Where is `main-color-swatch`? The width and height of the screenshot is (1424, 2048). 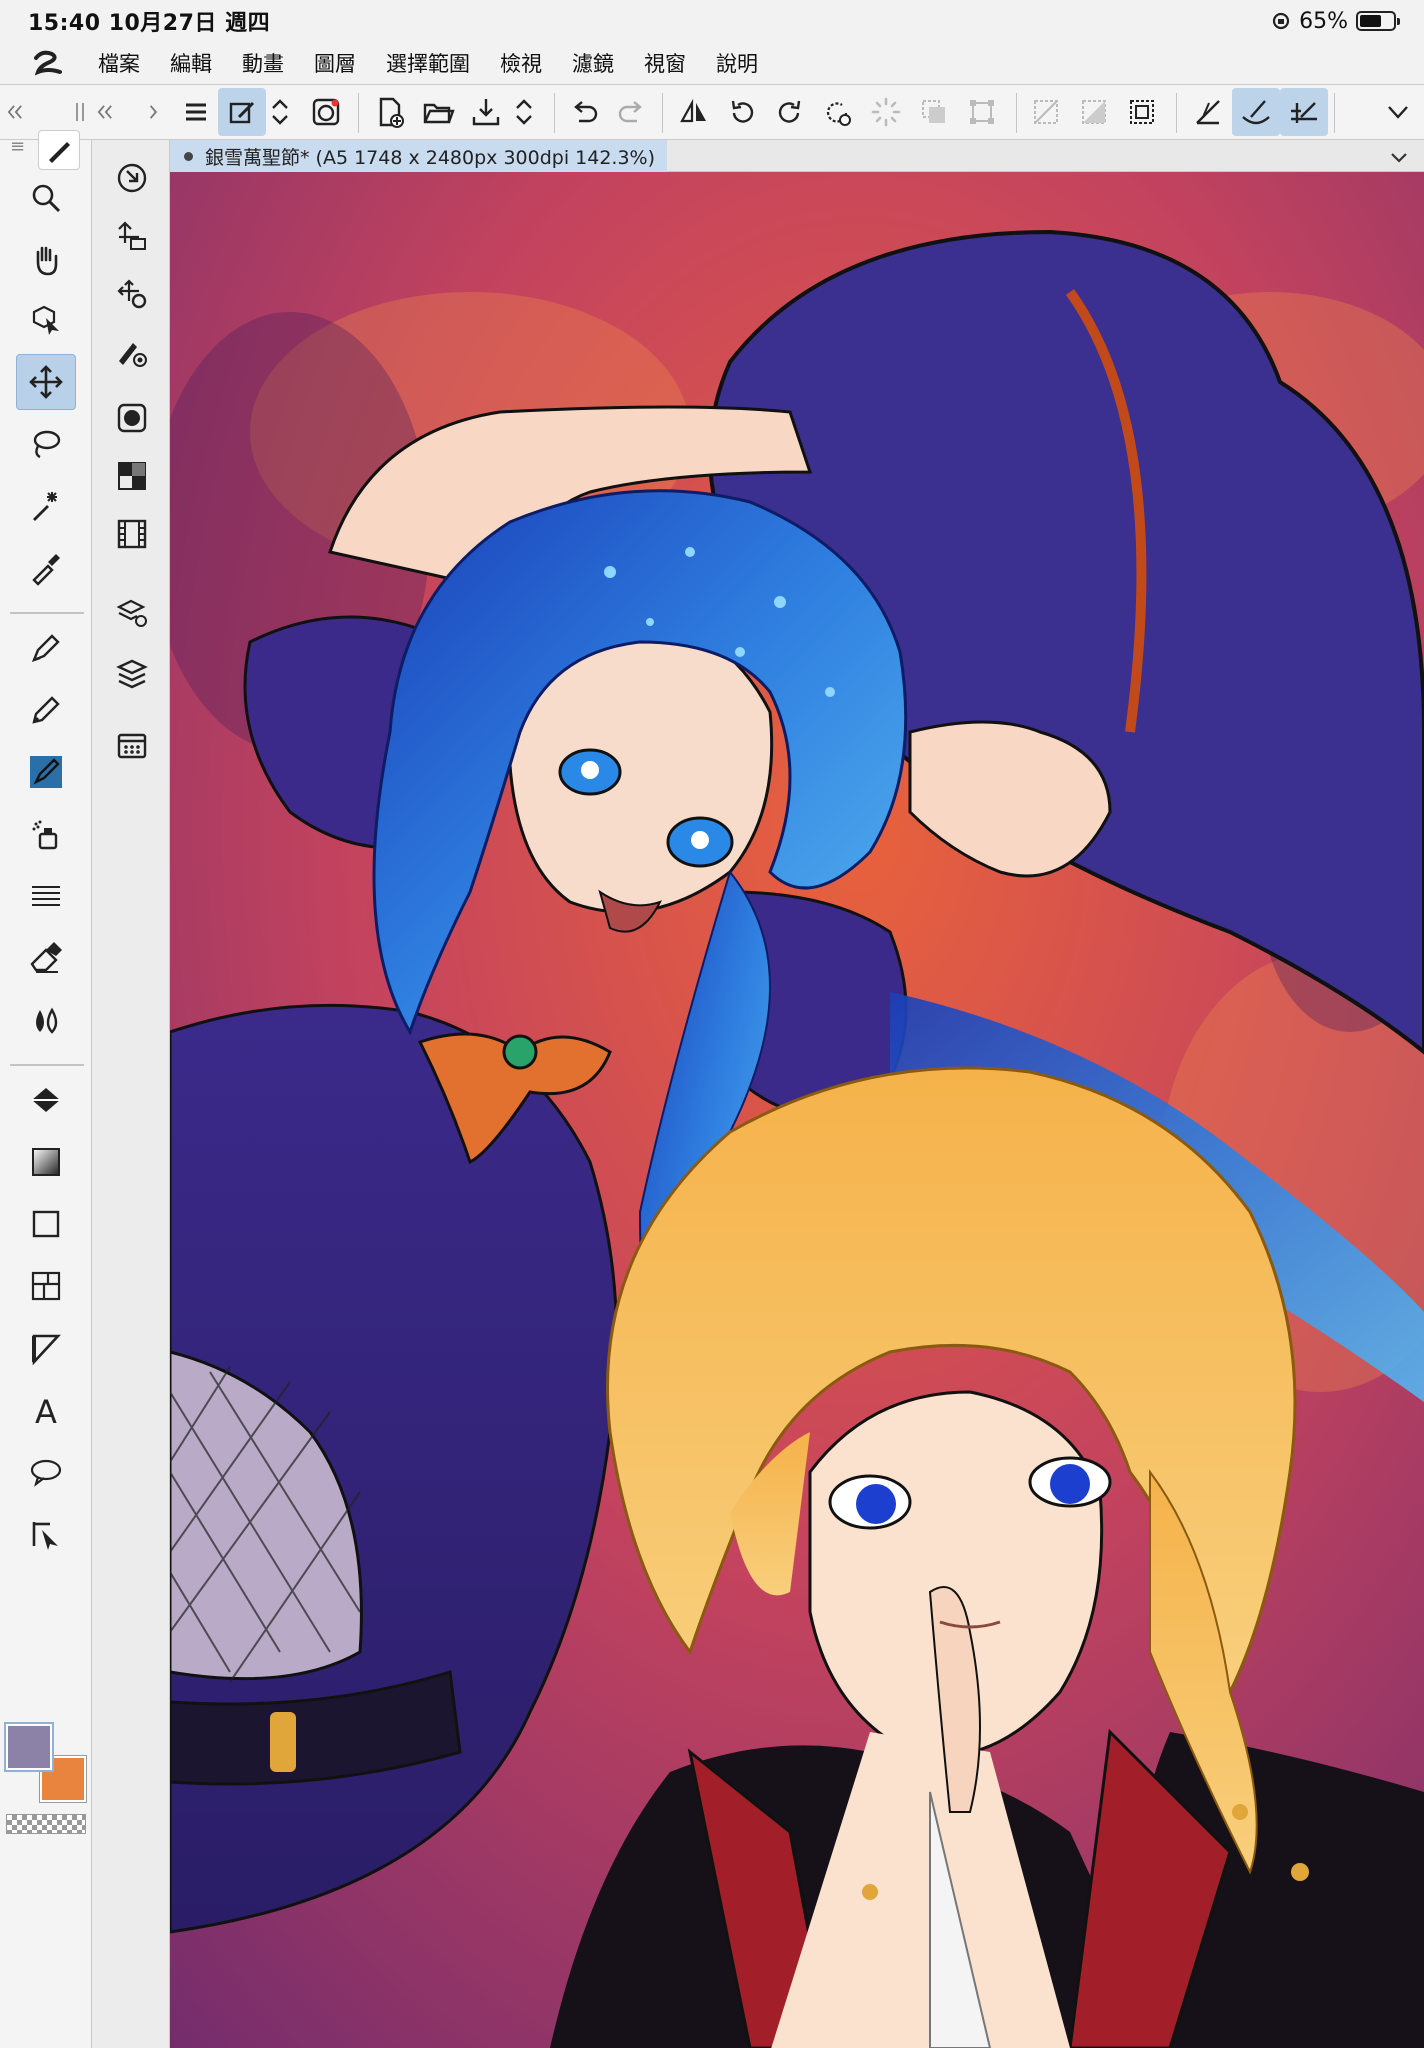 main-color-swatch is located at coordinates (29, 1747).